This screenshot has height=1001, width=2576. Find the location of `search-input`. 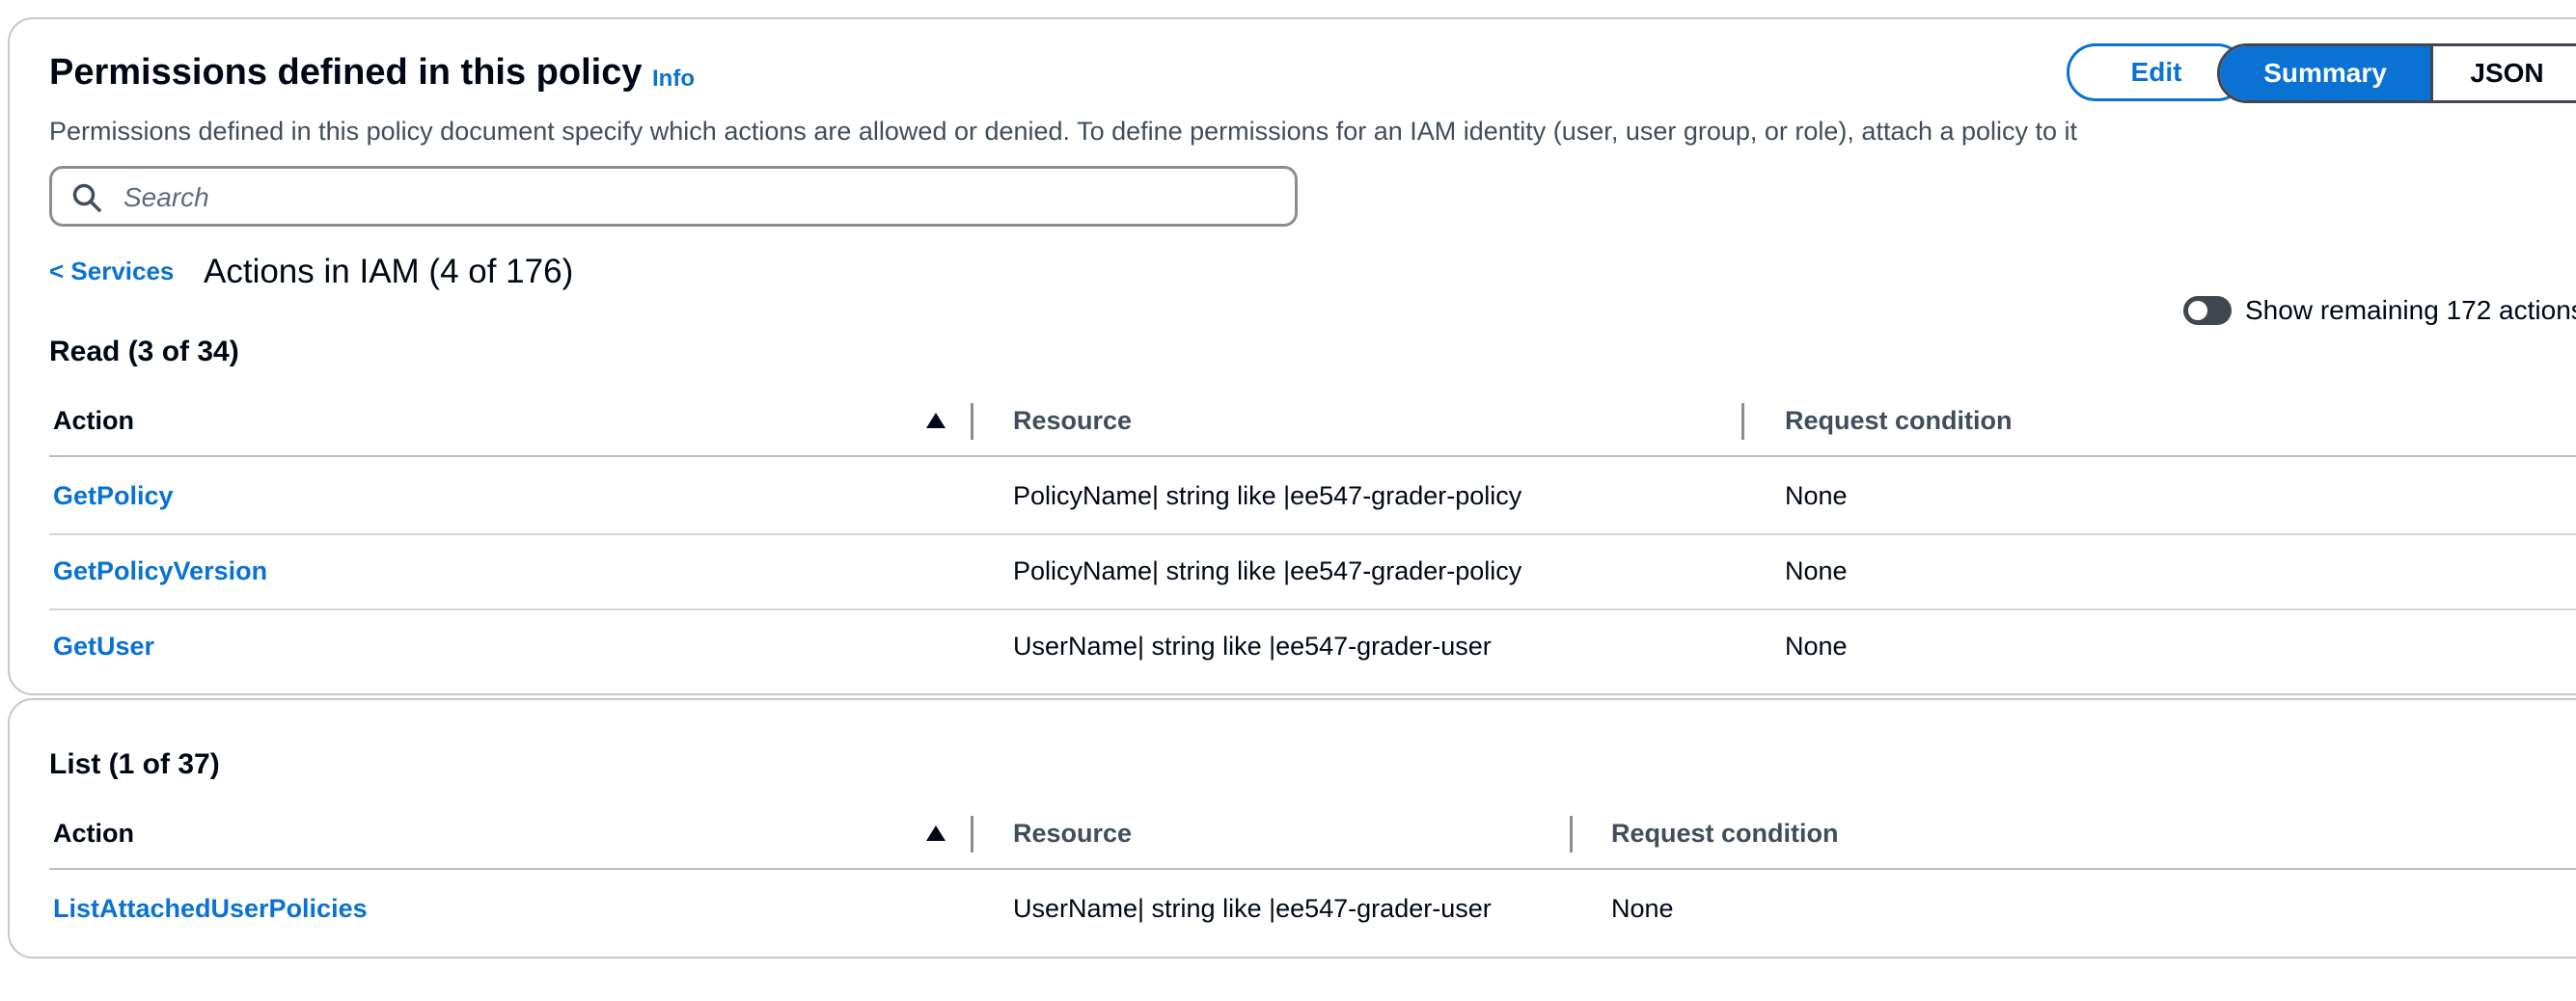

search-input is located at coordinates (693, 197).